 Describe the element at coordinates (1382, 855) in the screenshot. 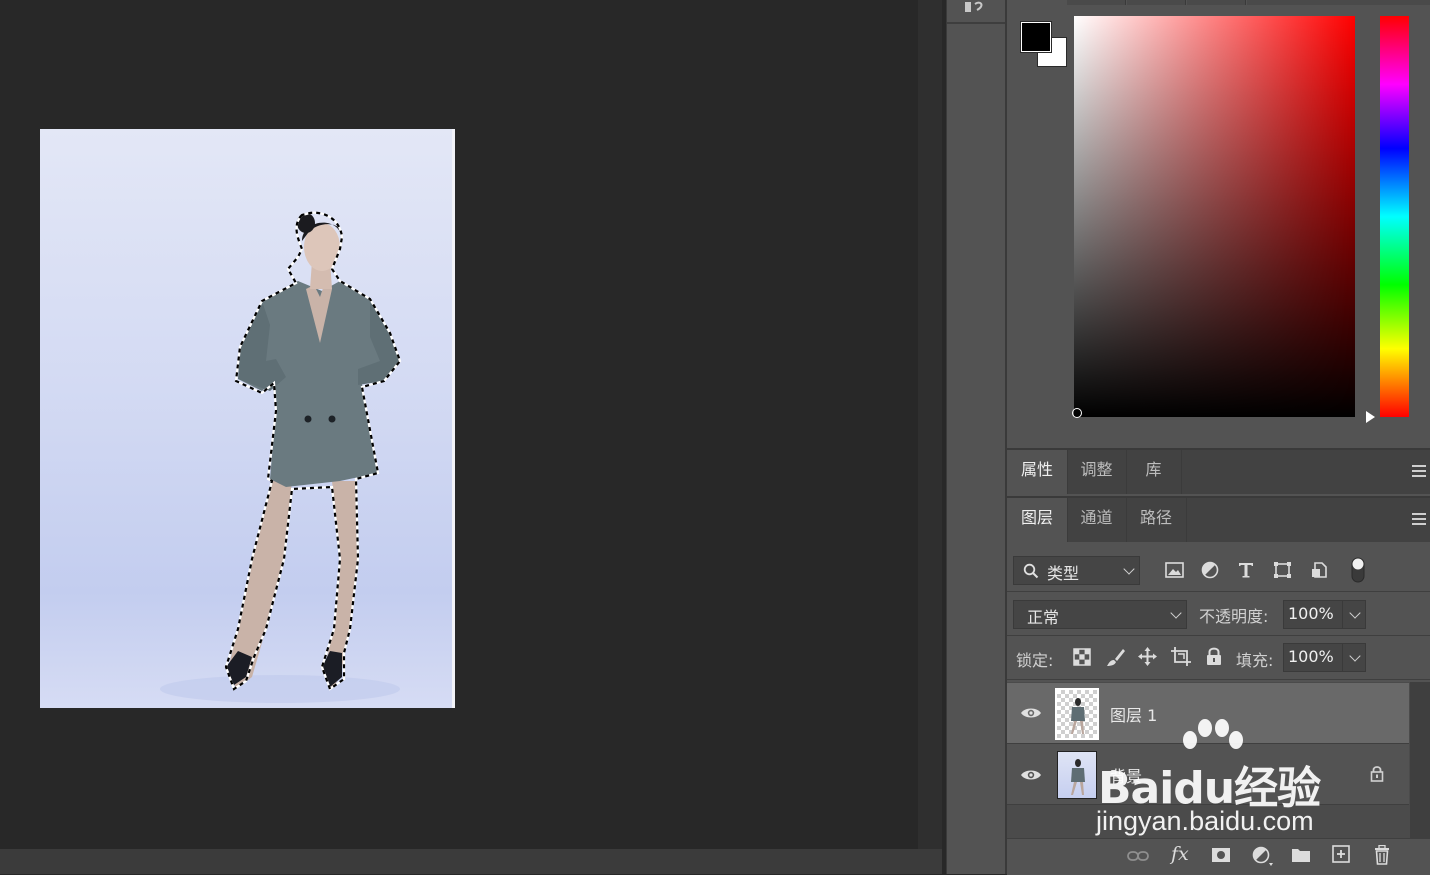

I see `trash-icon` at that location.